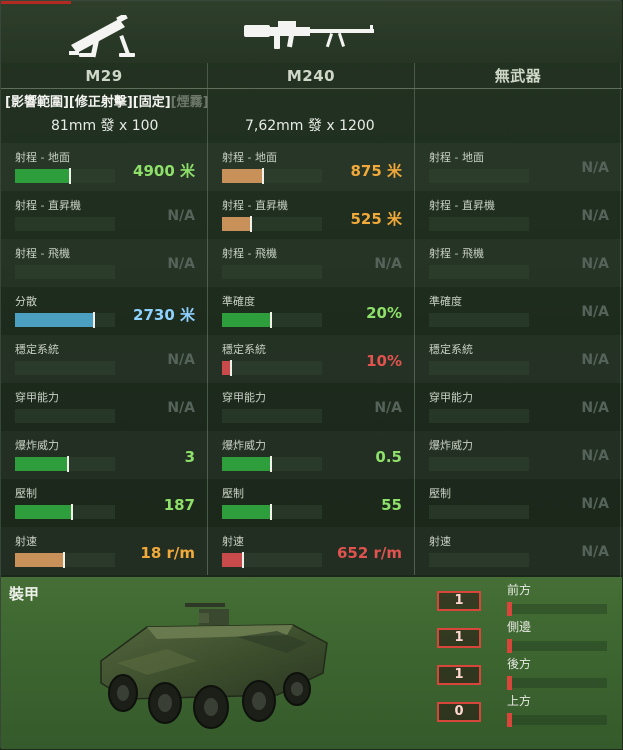 The image size is (623, 750). I want to click on weapon-name-2: M240, so click(311, 76).